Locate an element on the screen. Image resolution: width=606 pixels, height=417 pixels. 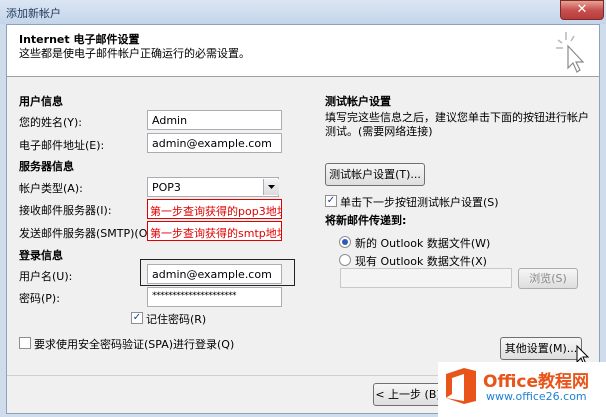
watermark-brand: Office教程网 is located at coordinates (536, 382).